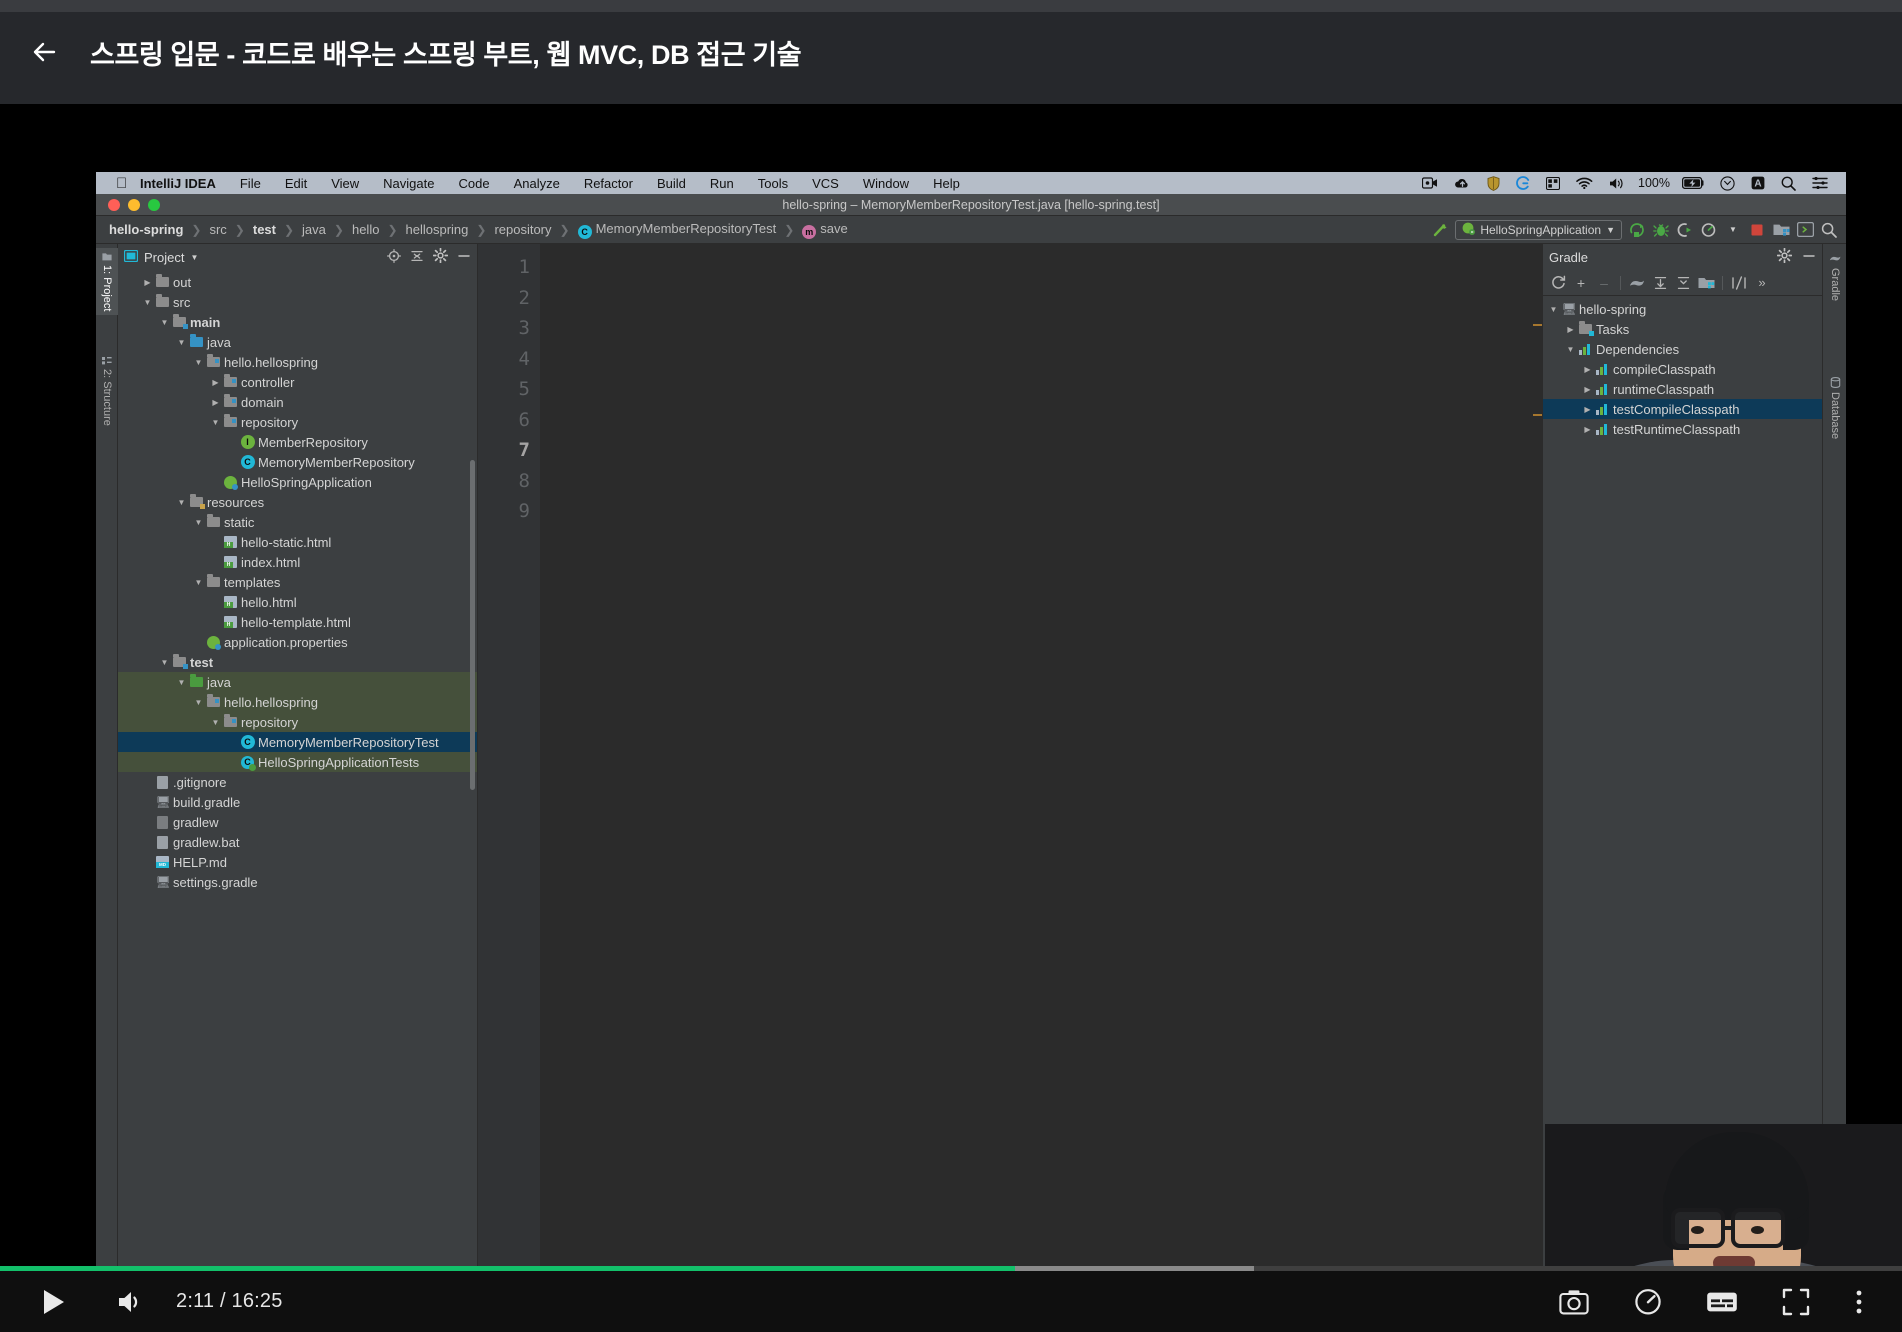 The width and height of the screenshot is (1902, 1332). I want to click on project-tree-node: .gitignore, so click(297, 782).